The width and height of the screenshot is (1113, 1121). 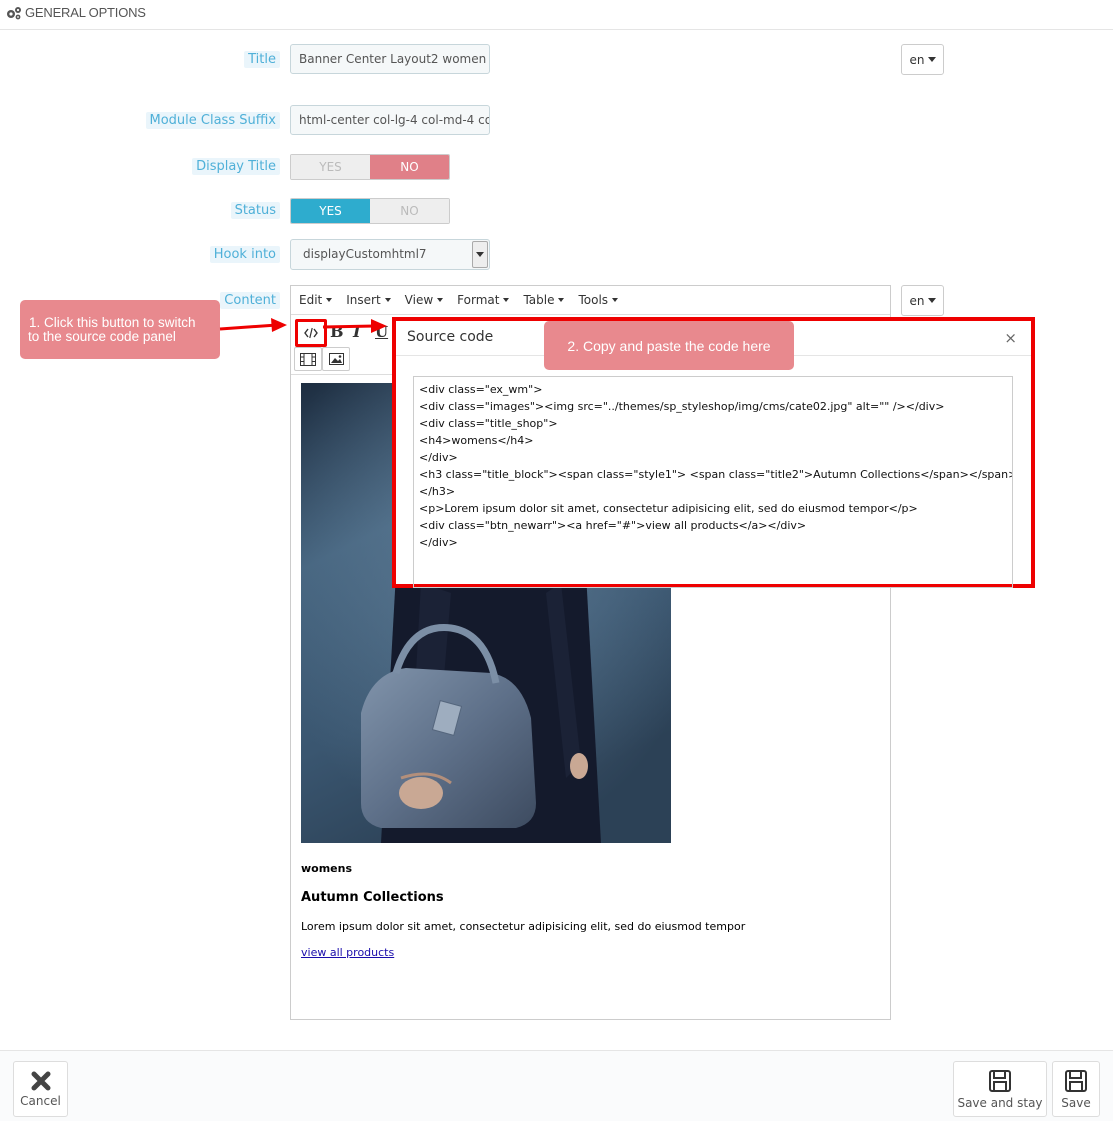 What do you see at coordinates (262, 59) in the screenshot?
I see `title-label: Title` at bounding box center [262, 59].